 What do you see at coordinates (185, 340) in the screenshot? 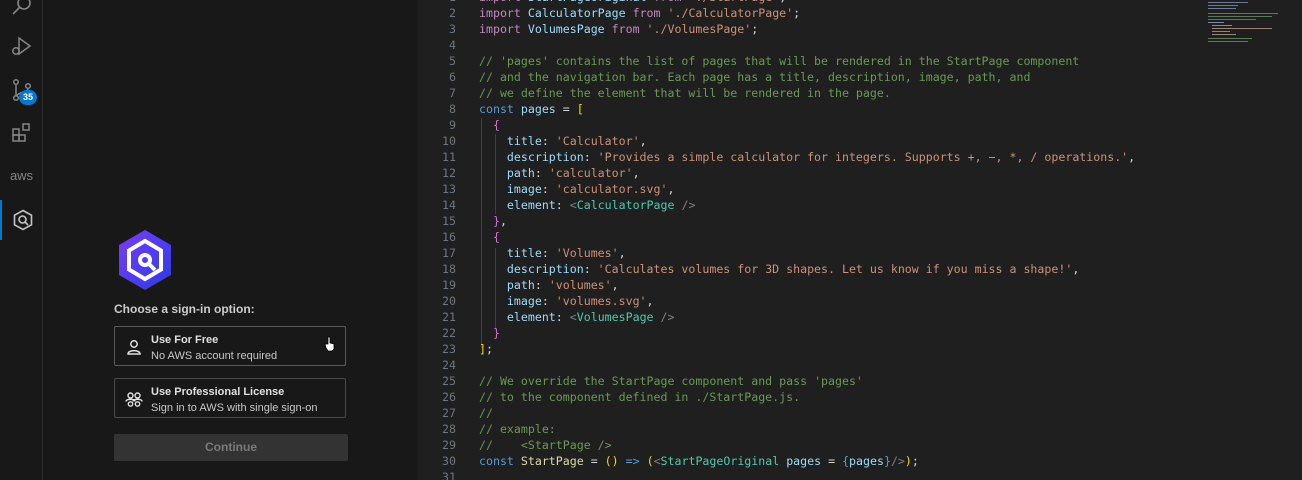
I see `option-title: Use For Free` at bounding box center [185, 340].